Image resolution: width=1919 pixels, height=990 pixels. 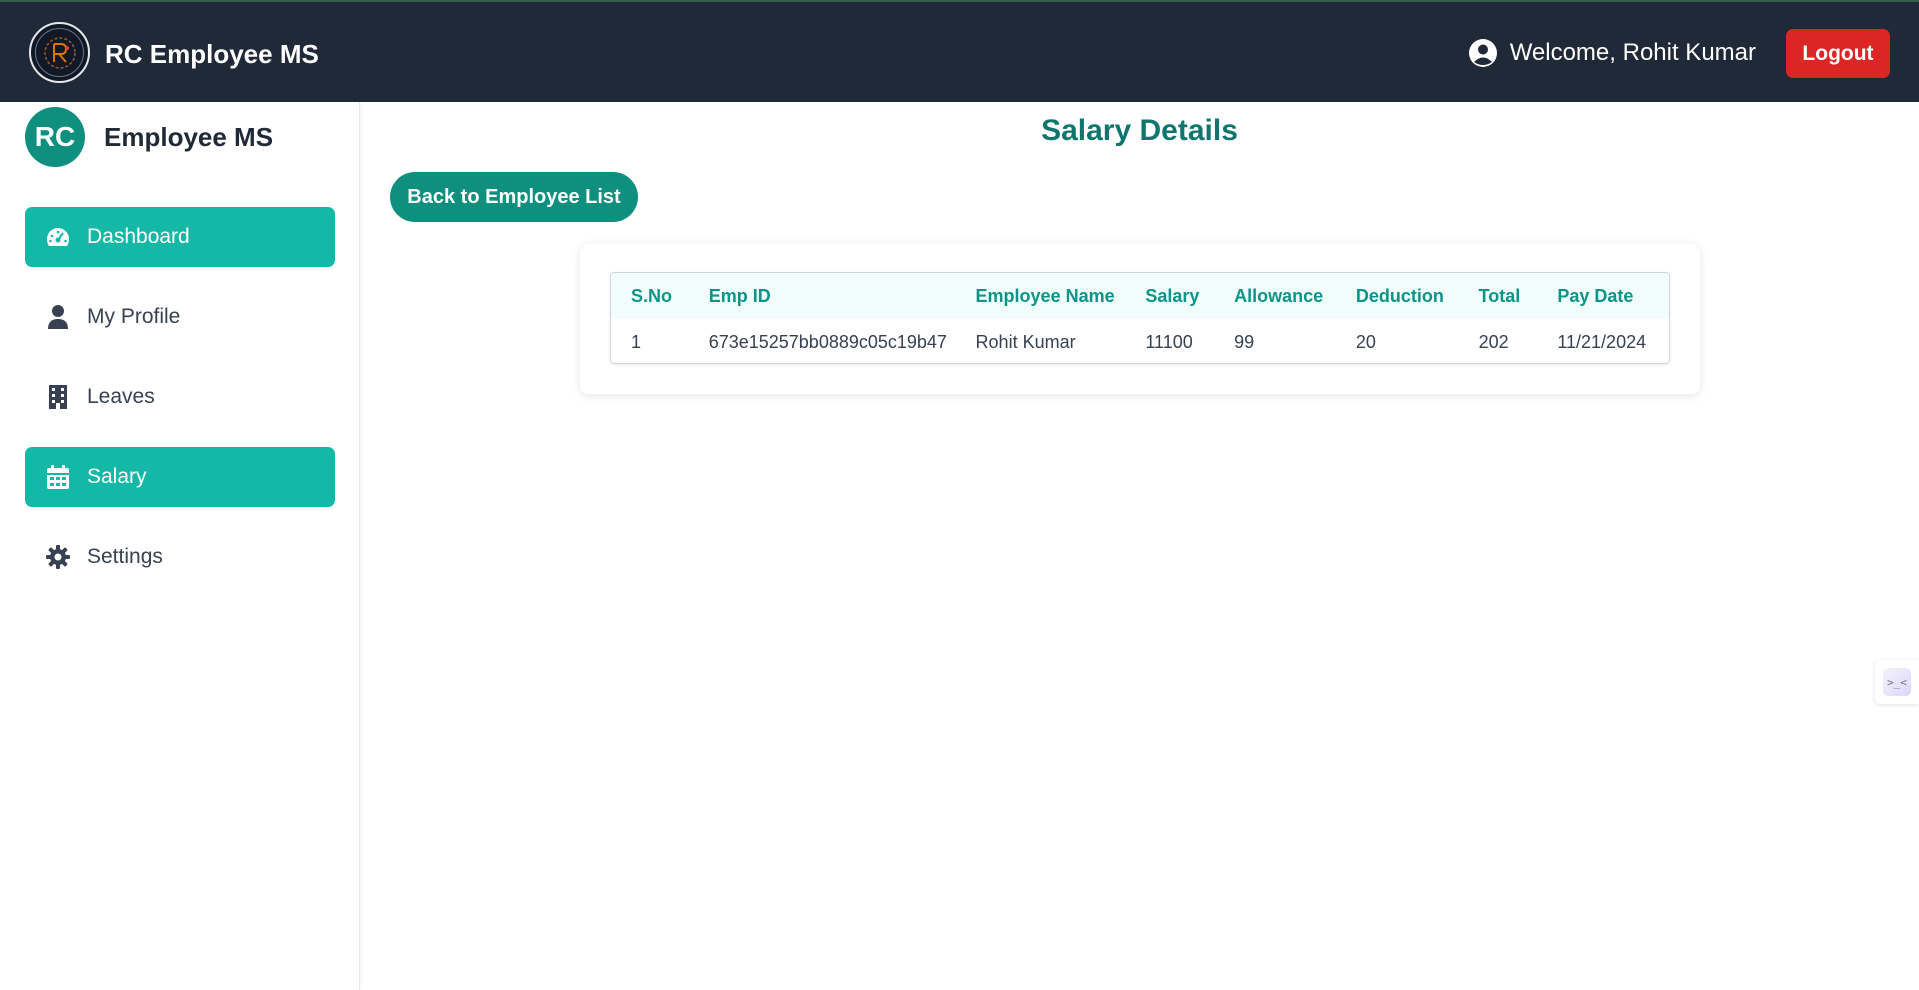 I want to click on table-cell: 11/21/2024, so click(x=1602, y=341).